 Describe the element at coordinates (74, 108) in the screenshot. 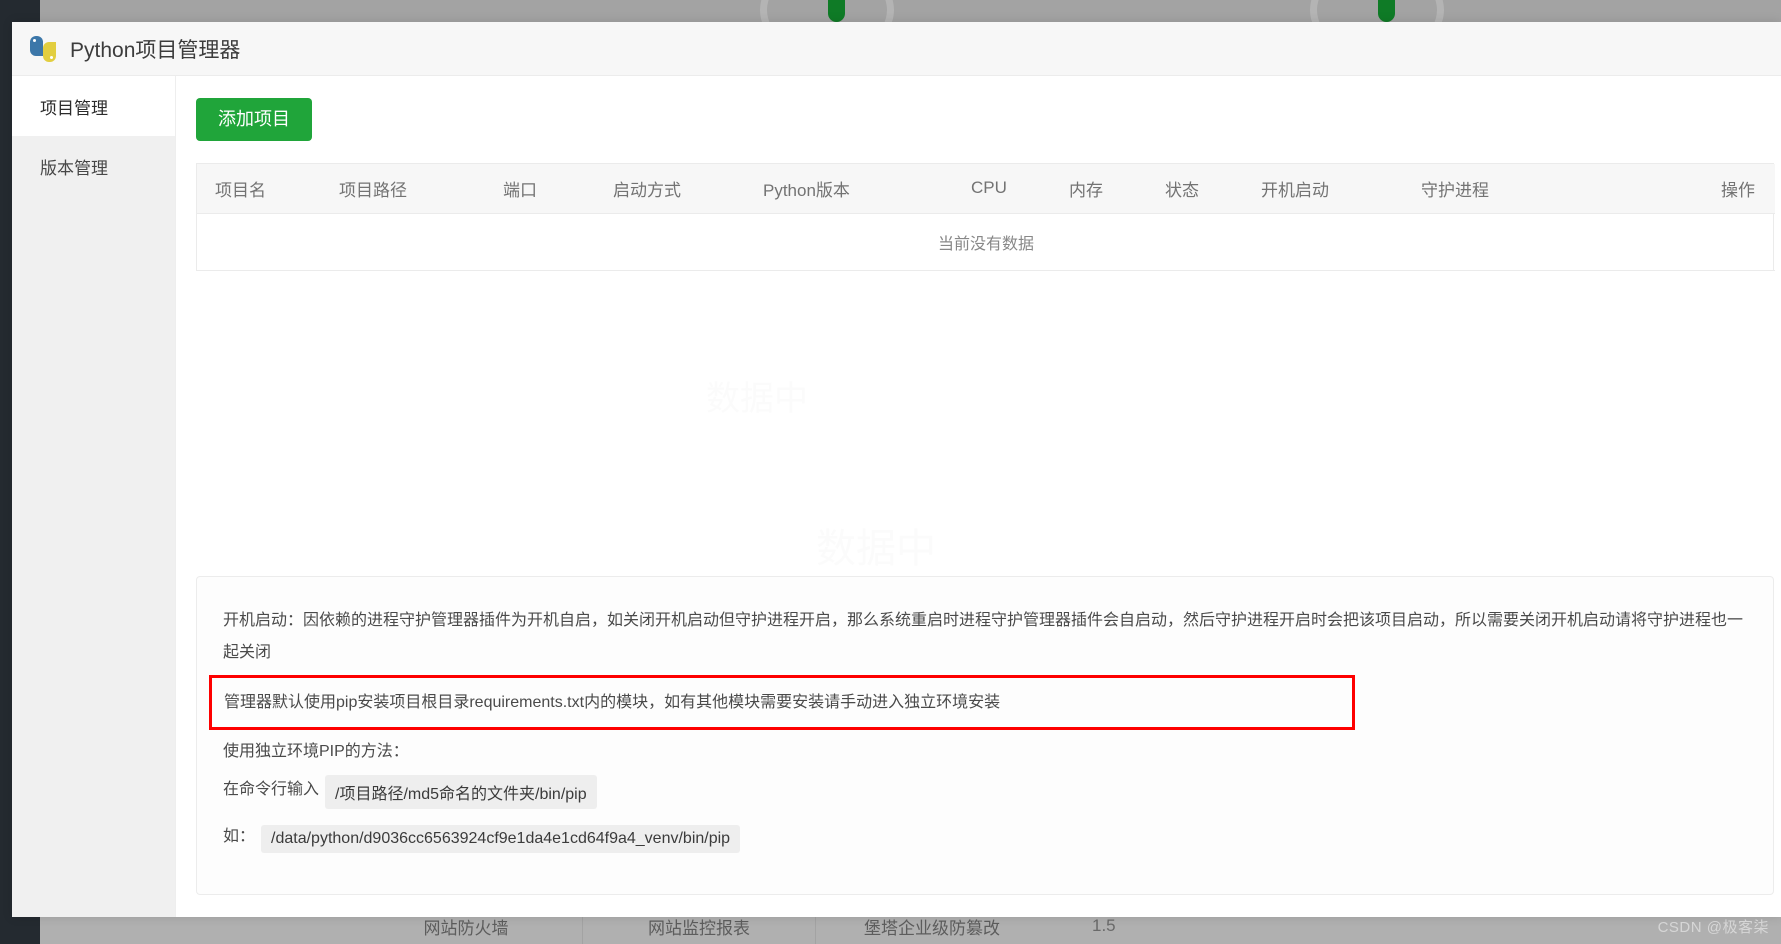

I see `sidebar-item-label: 项目管理` at that location.